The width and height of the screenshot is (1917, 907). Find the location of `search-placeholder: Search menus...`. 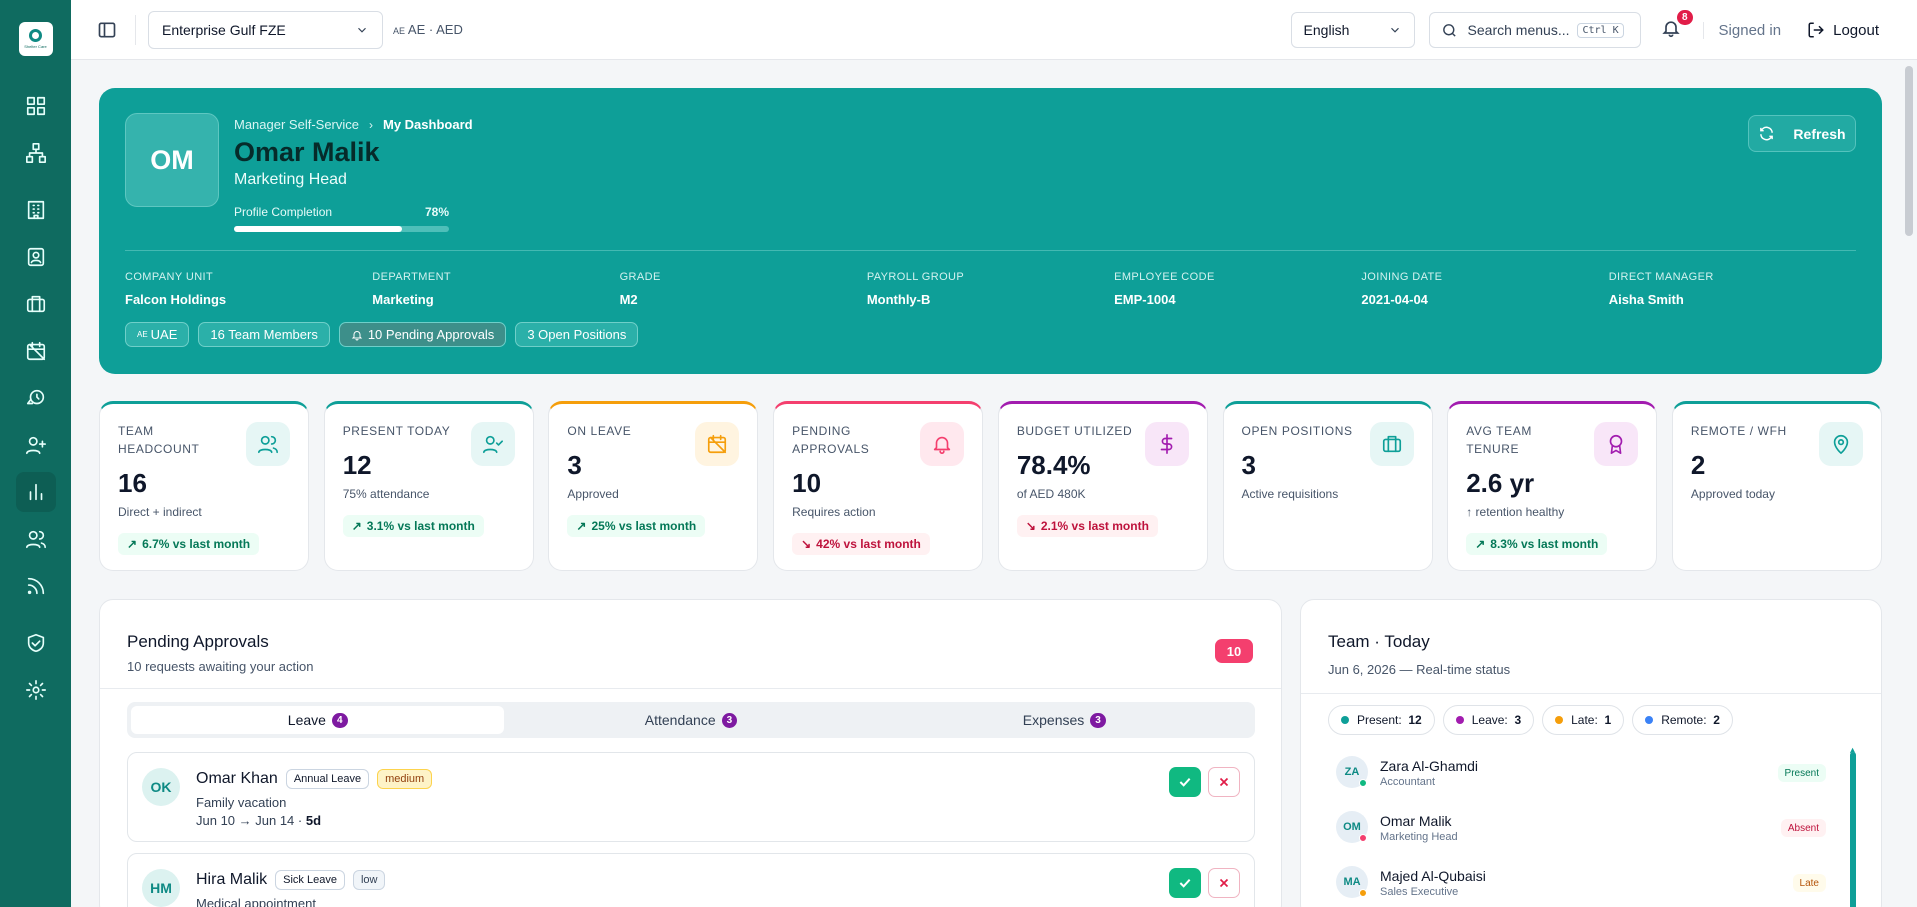

search-placeholder: Search menus... is located at coordinates (1518, 30).